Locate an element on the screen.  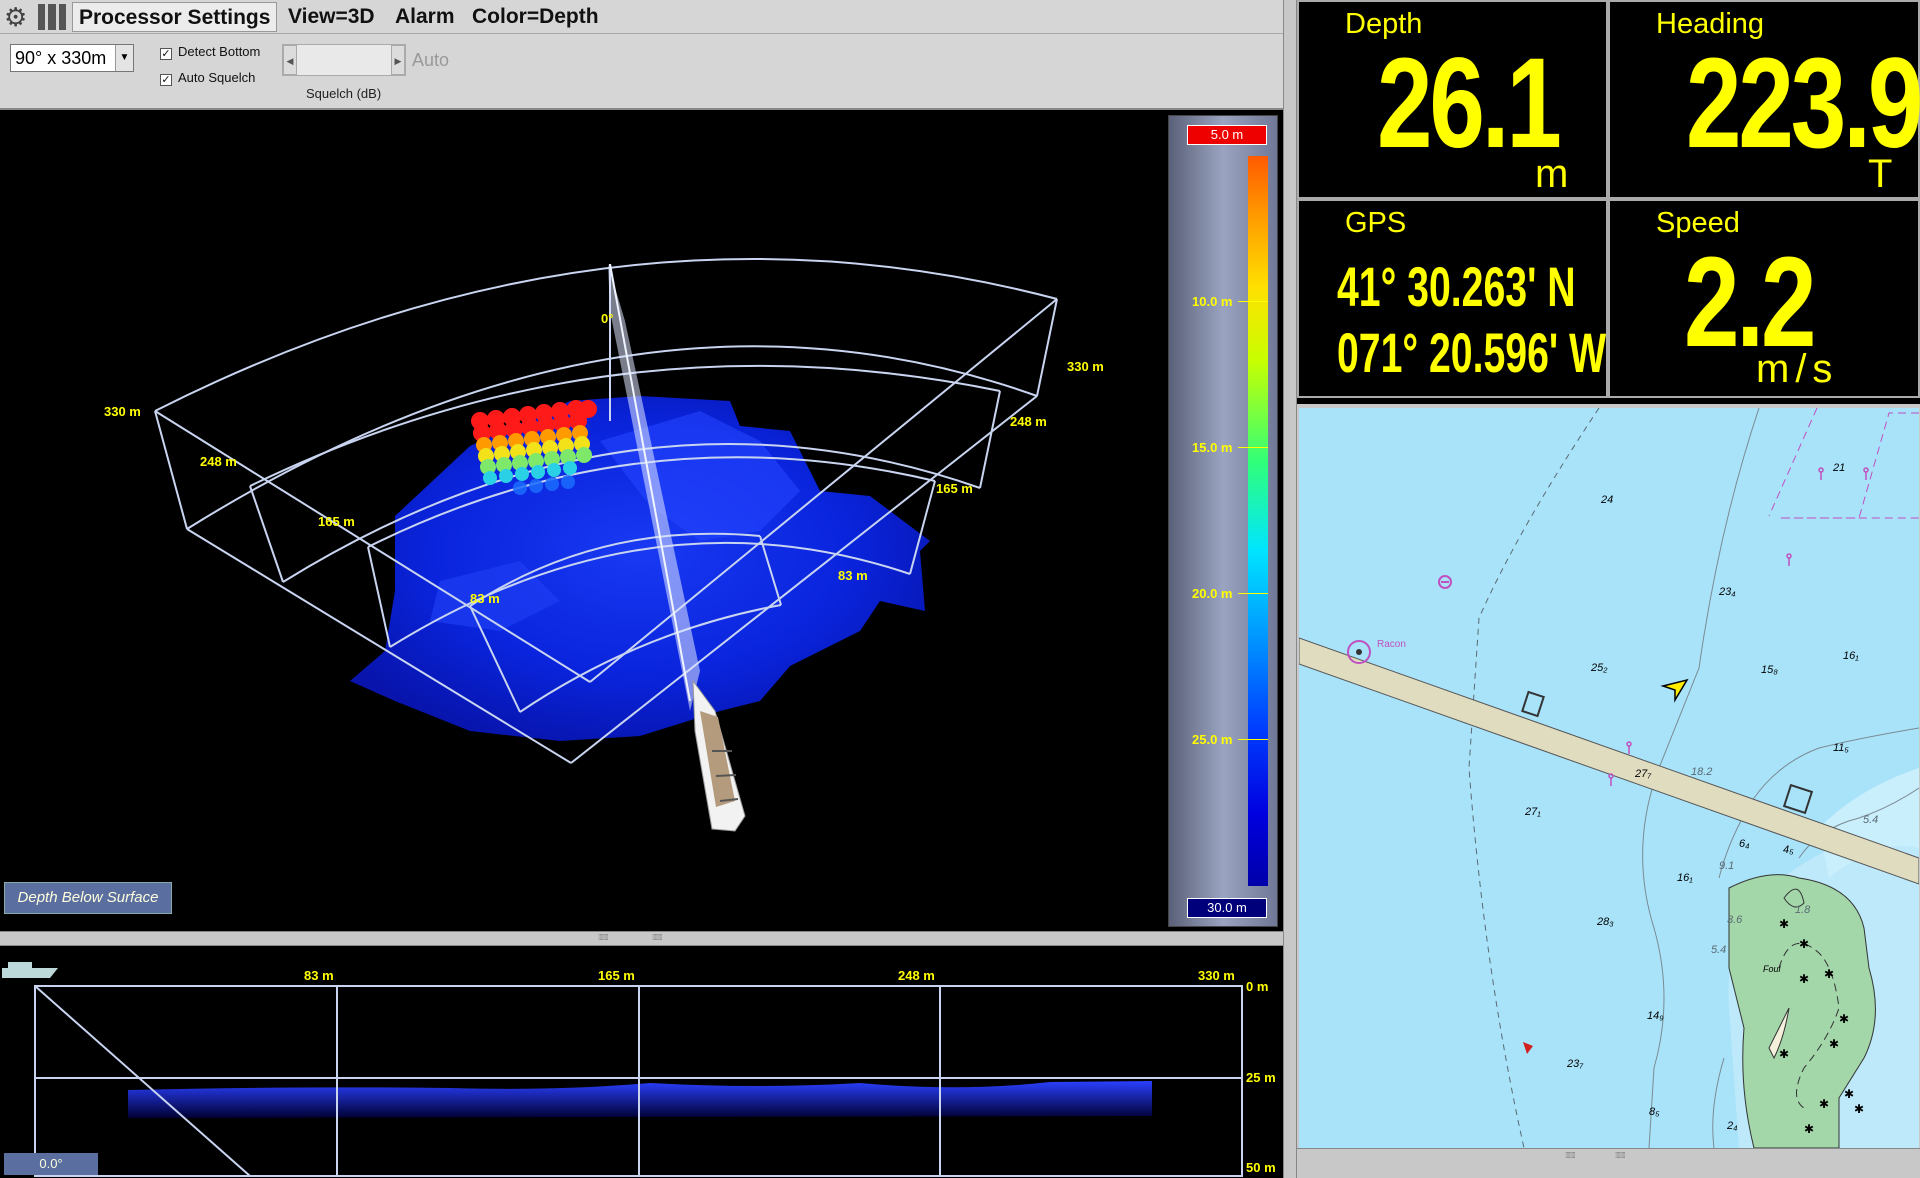
chart-bottom-splitter: ⁞⁞⁞⁞⁞⁞⁞⁞ ⁞⁞⁞⁞⁞⁞⁞⁞ is located at coordinates (1608, 1163).